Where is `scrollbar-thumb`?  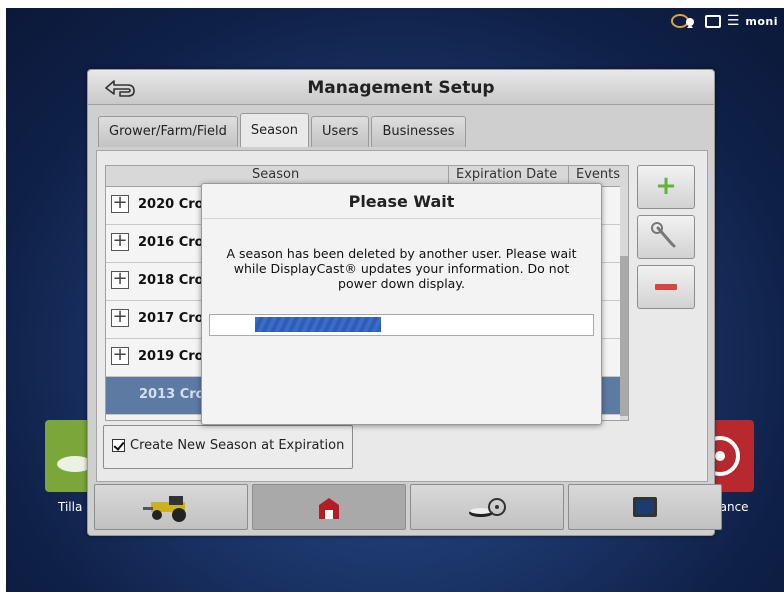 scrollbar-thumb is located at coordinates (624, 336).